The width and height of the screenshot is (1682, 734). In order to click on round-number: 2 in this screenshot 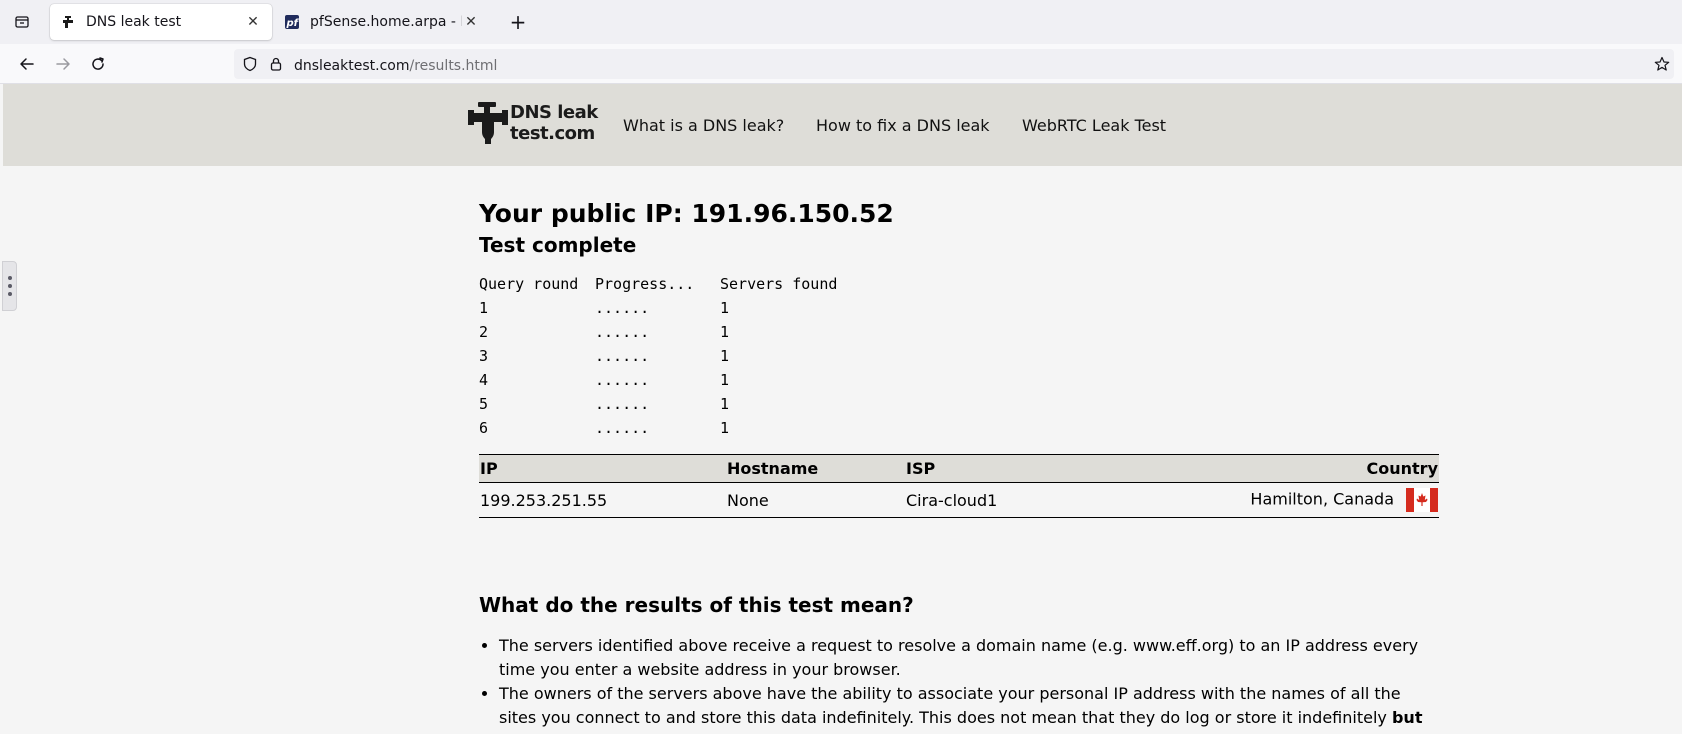, I will do `click(484, 332)`.